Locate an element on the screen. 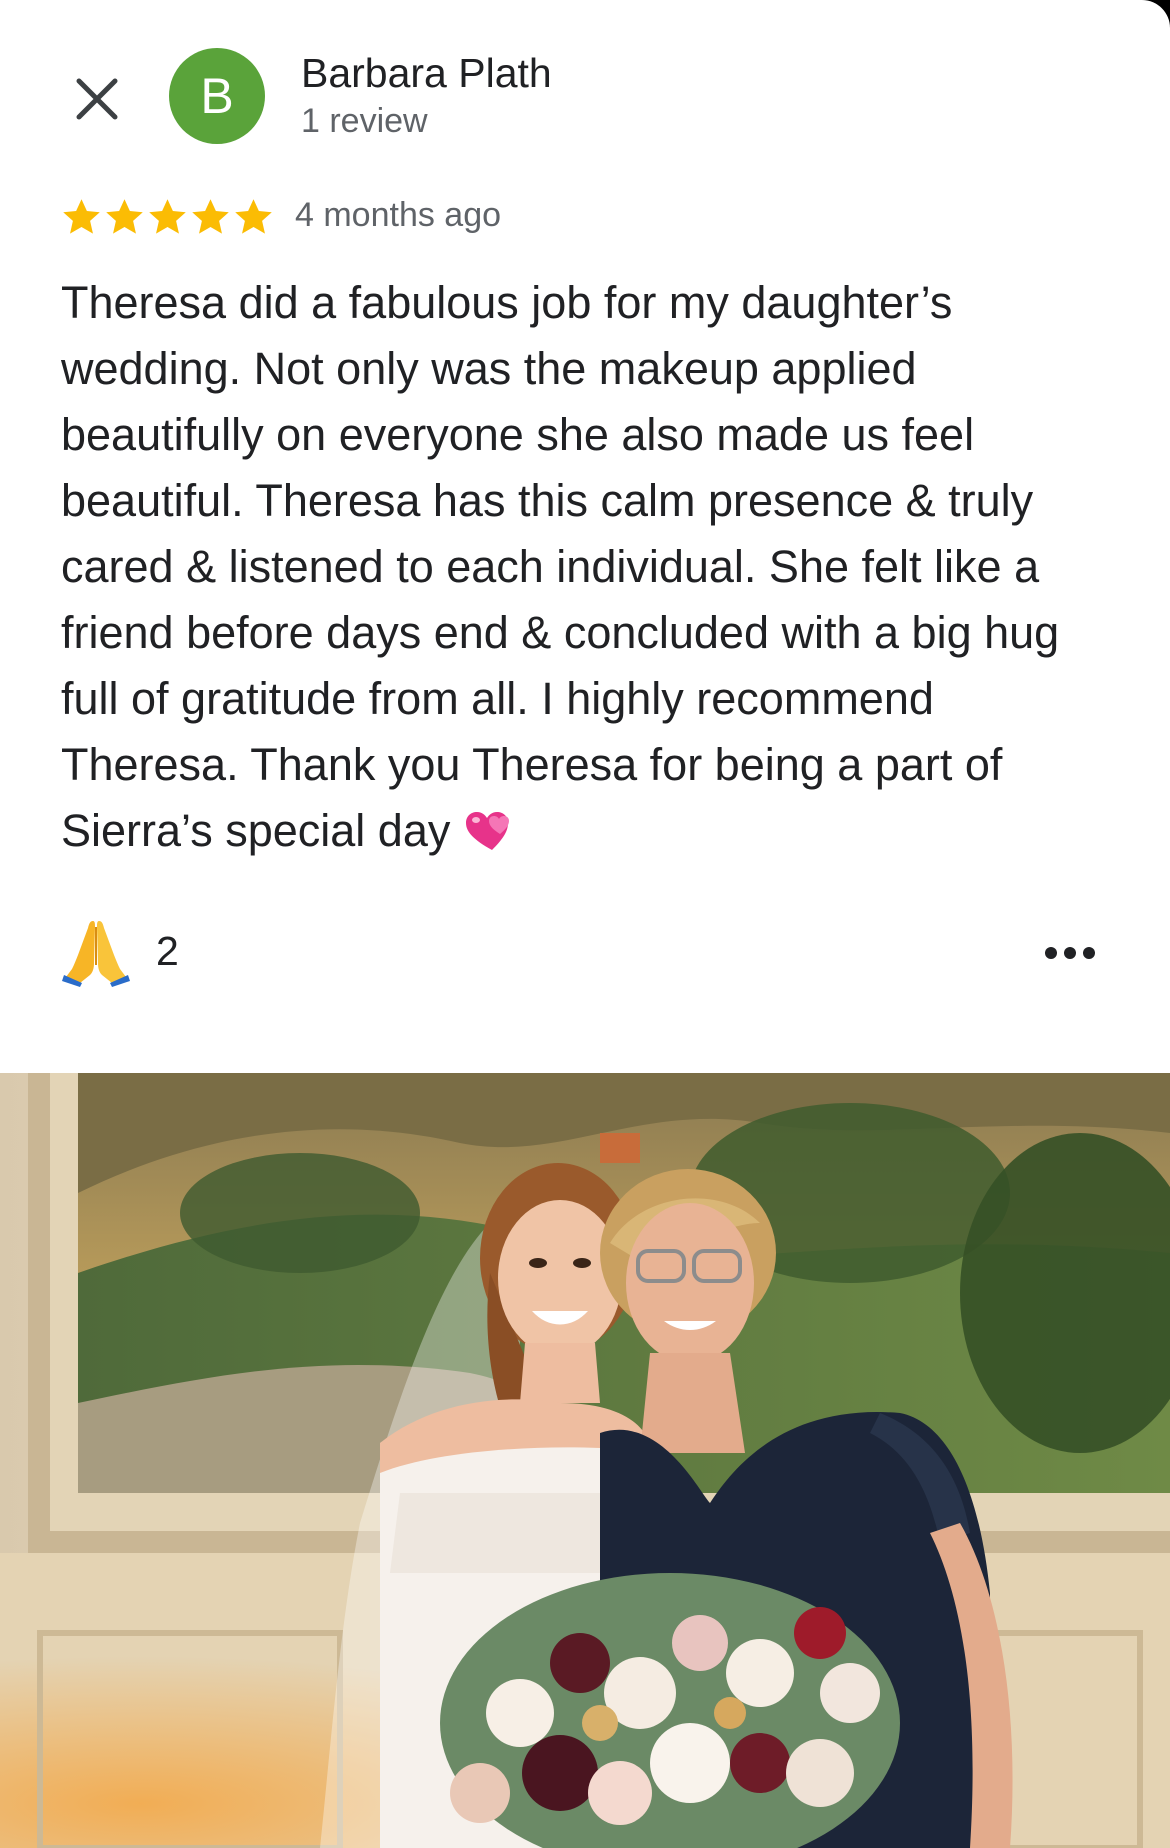  close-icon is located at coordinates (97, 99).